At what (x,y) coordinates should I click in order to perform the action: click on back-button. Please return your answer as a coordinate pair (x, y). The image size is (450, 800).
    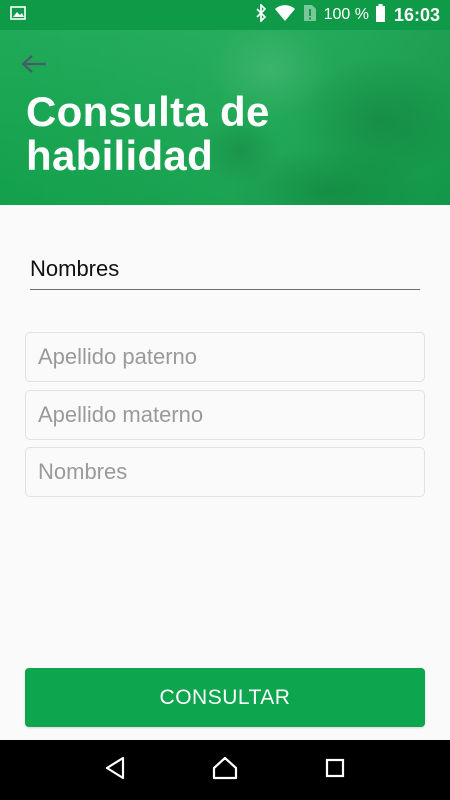
    Looking at the image, I should click on (34, 66).